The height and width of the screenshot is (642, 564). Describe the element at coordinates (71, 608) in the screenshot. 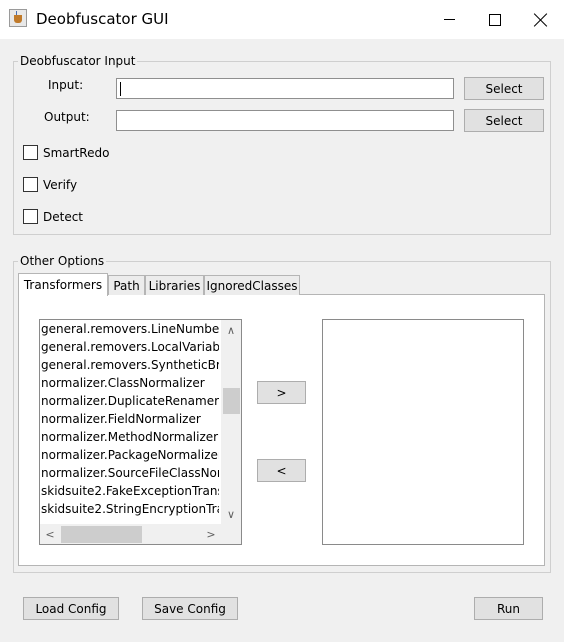

I see `load-config-button: Load Config` at that location.